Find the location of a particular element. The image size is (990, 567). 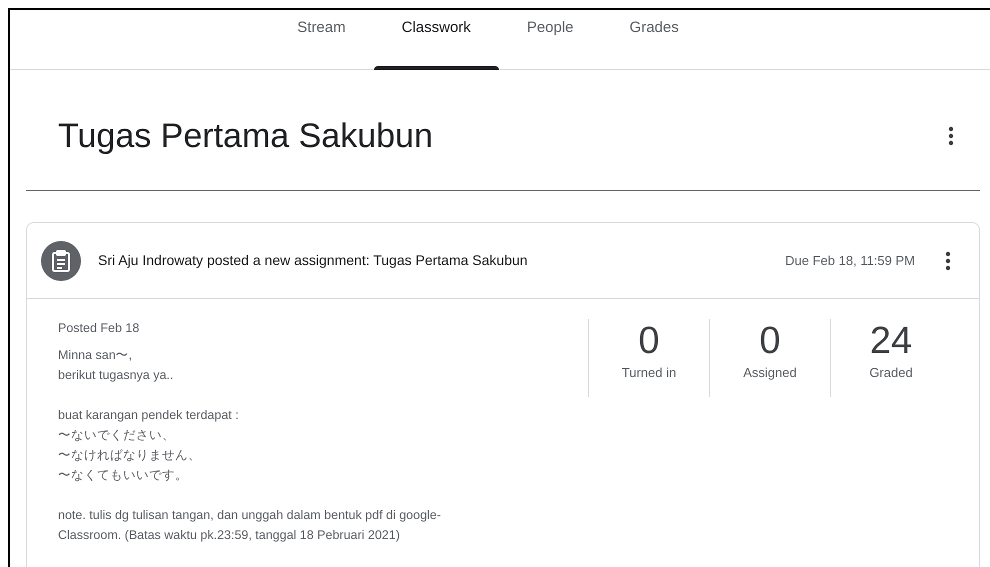

stat-label: Graded is located at coordinates (891, 373).